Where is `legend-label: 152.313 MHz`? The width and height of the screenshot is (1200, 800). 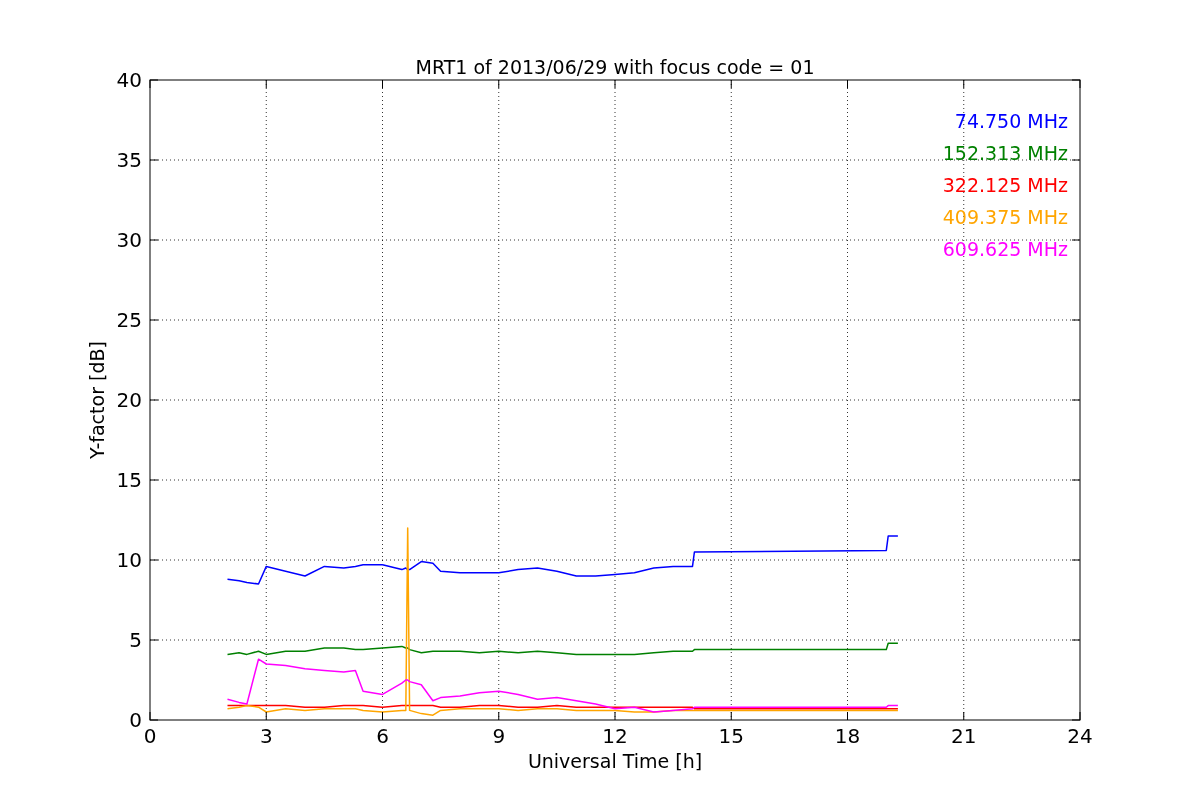
legend-label: 152.313 MHz is located at coordinates (1005, 153).